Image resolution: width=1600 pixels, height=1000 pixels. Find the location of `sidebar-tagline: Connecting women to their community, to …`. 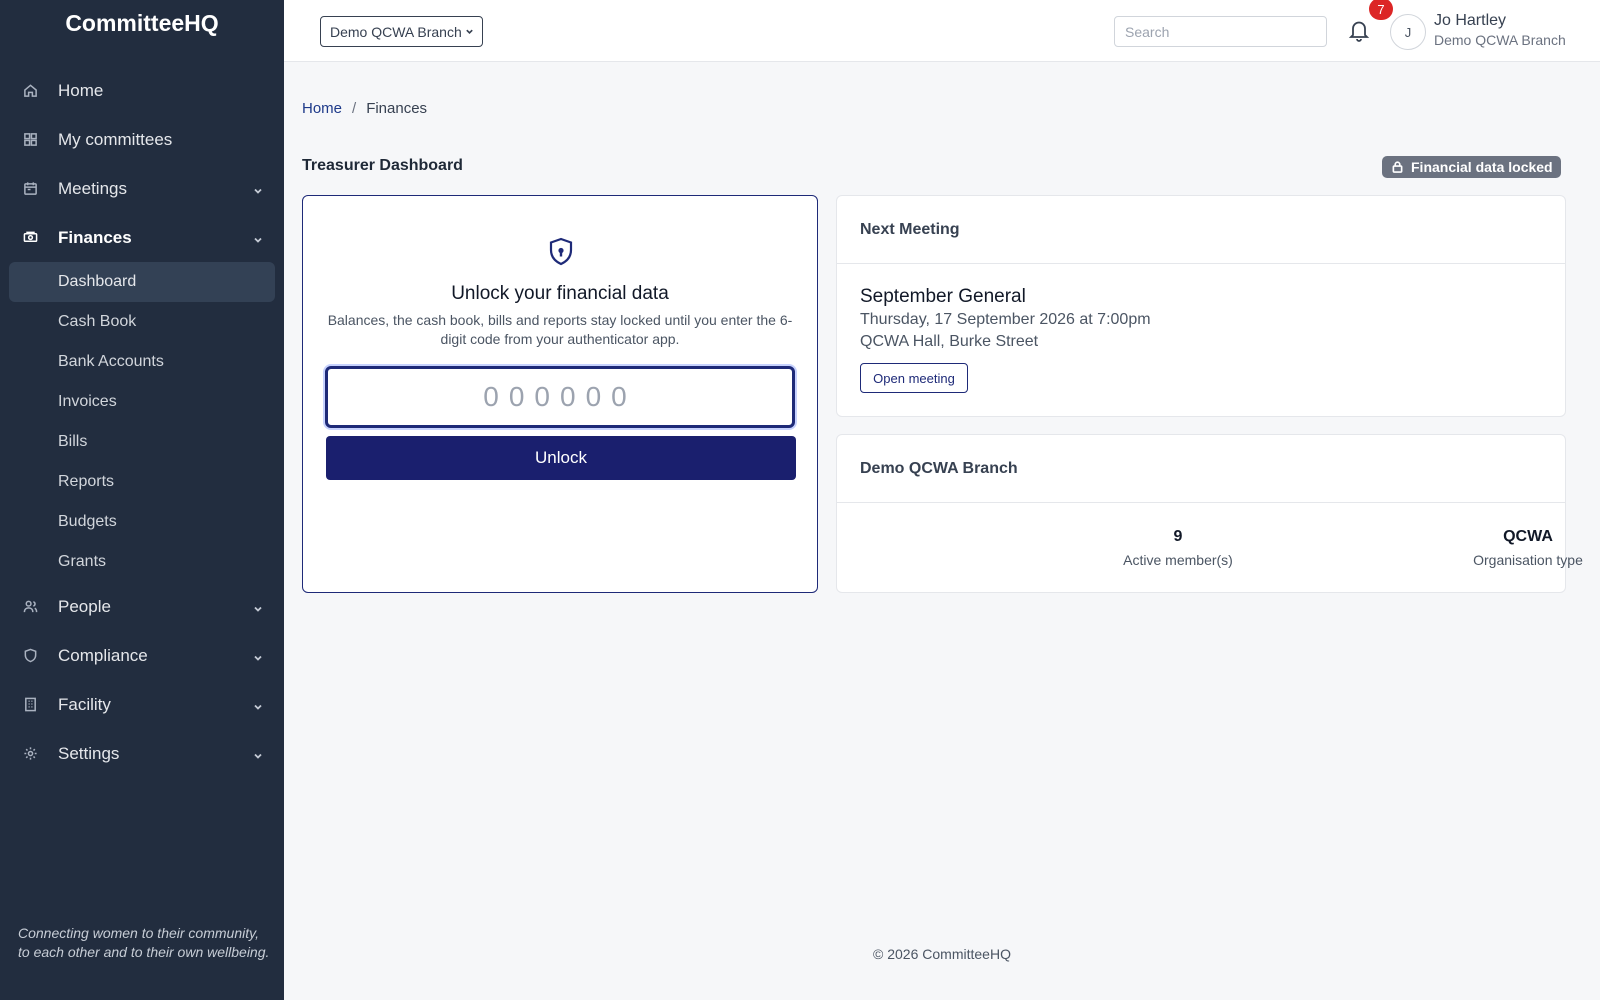

sidebar-tagline: Connecting women to their community, to … is located at coordinates (144, 942).